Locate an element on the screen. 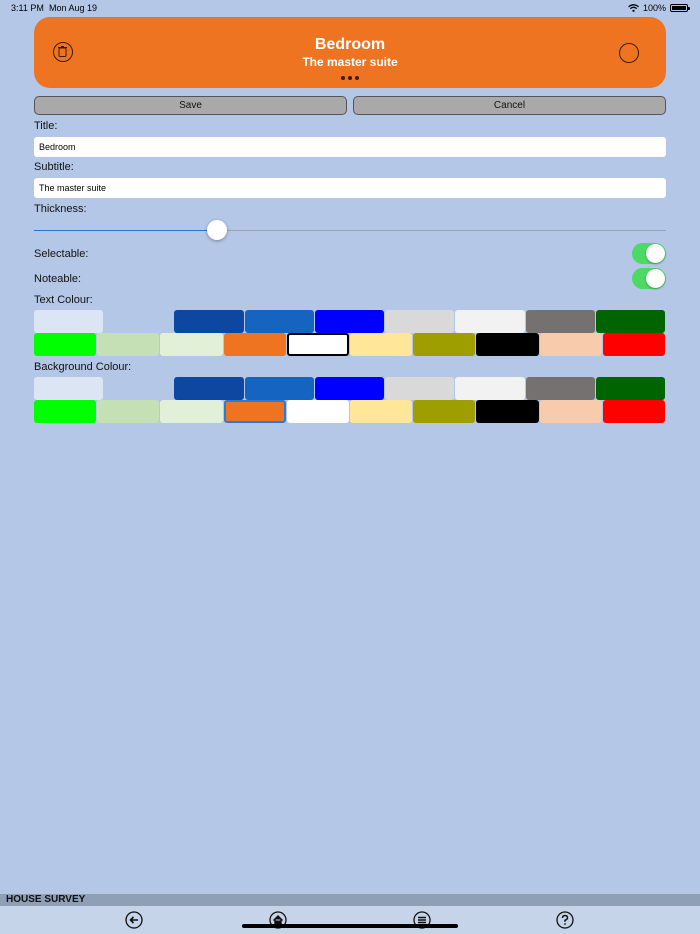 This screenshot has height=934, width=700. status-time: 3:11 PM is located at coordinates (27, 8).